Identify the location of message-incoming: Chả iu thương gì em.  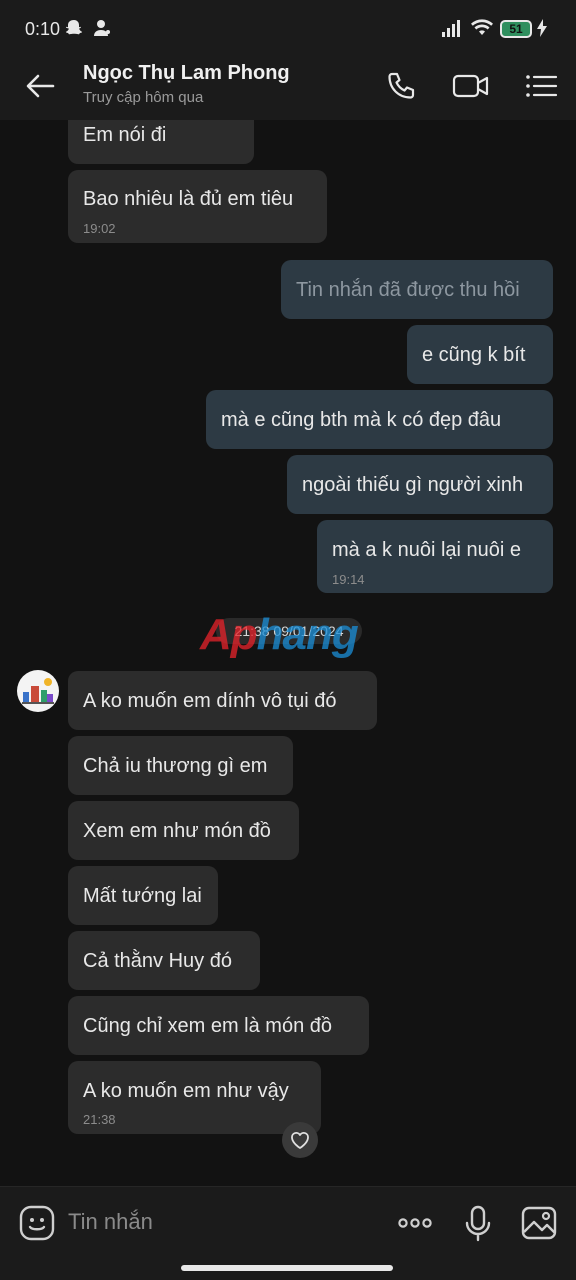
(180, 765).